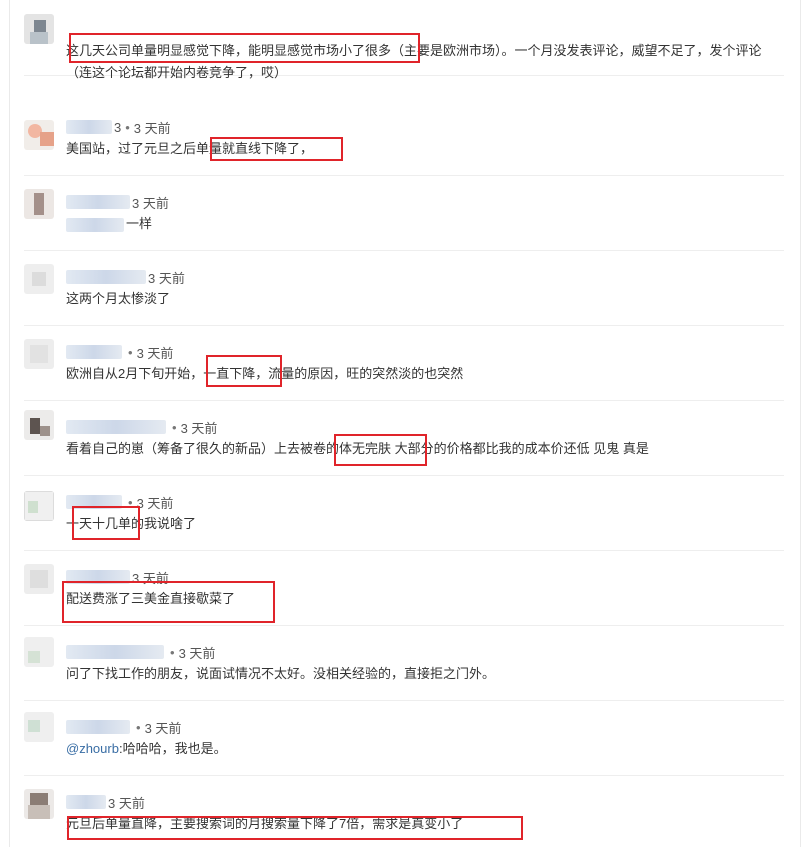 The height and width of the screenshot is (850, 803). I want to click on comment-text: 一天十几单的我说啥了, so click(131, 523).